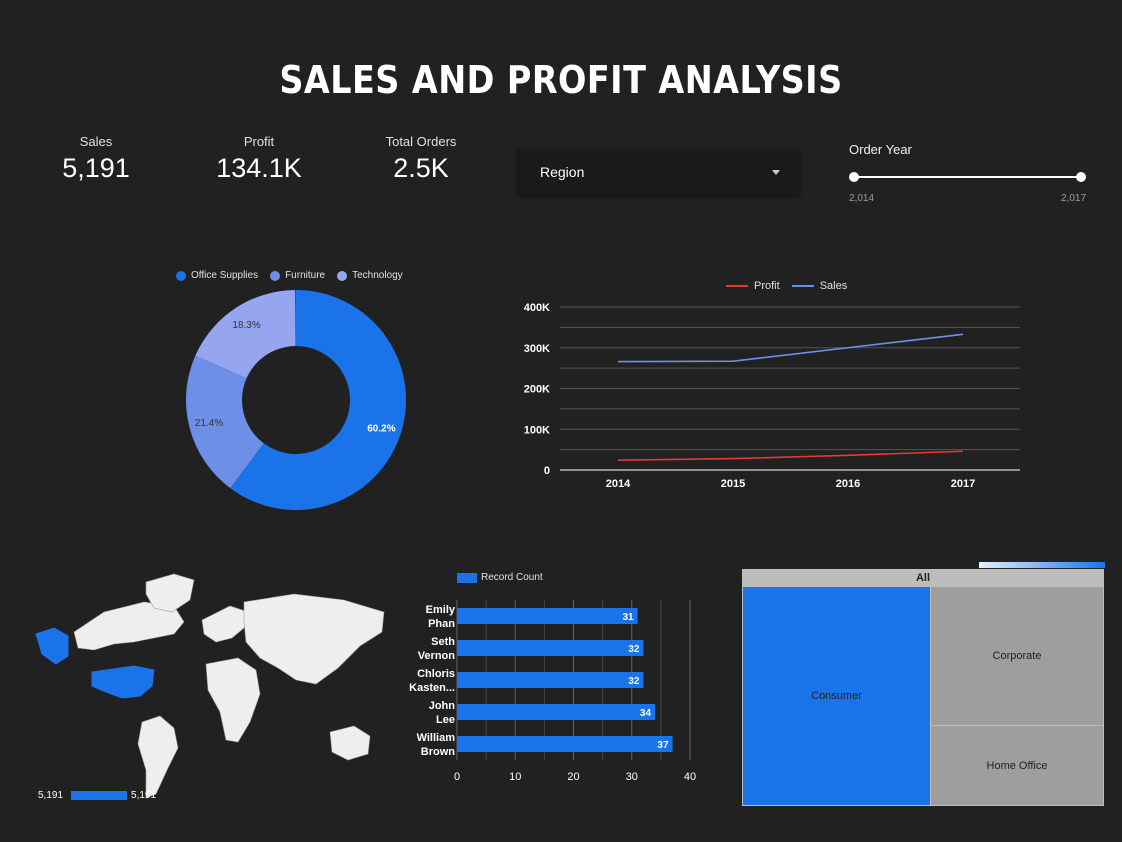  I want to click on region-dropdown: Region, so click(659, 172).